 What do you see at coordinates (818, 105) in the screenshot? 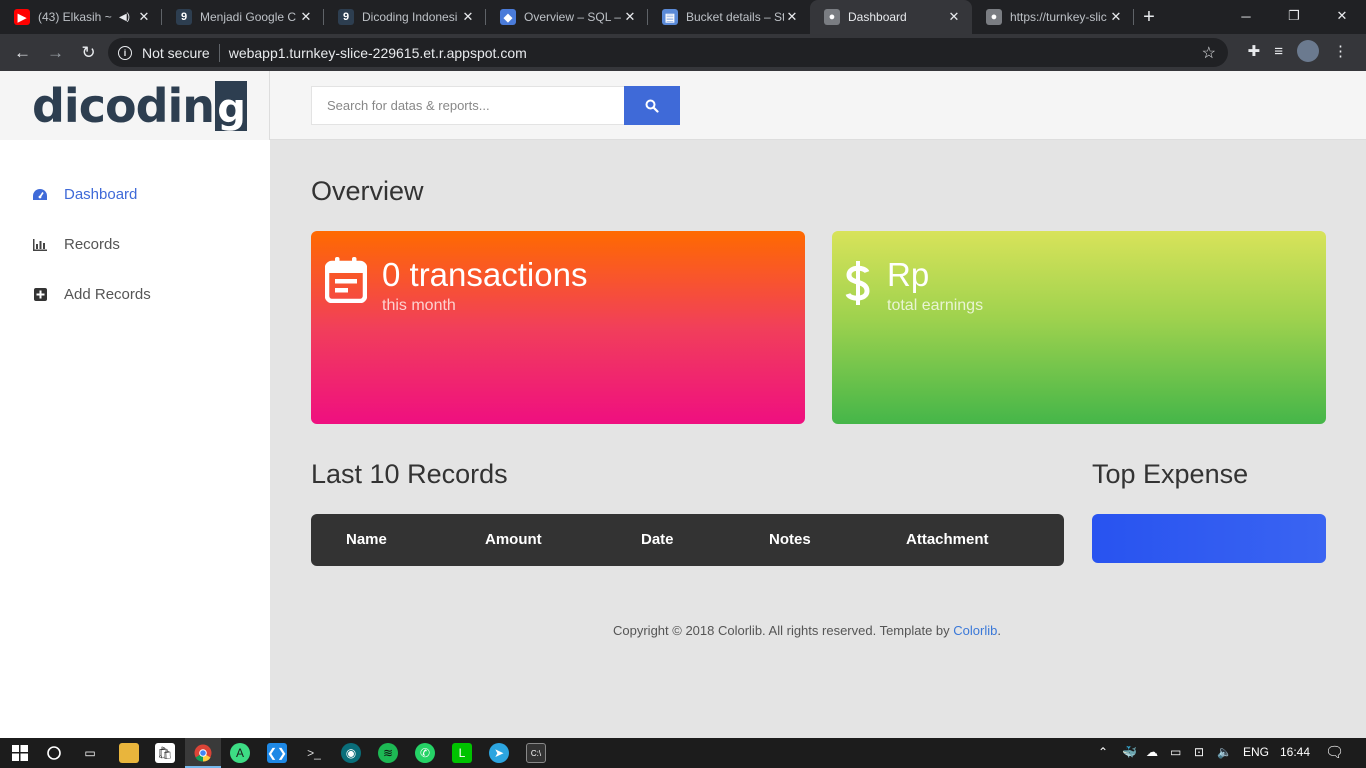
I see `top-header` at bounding box center [818, 105].